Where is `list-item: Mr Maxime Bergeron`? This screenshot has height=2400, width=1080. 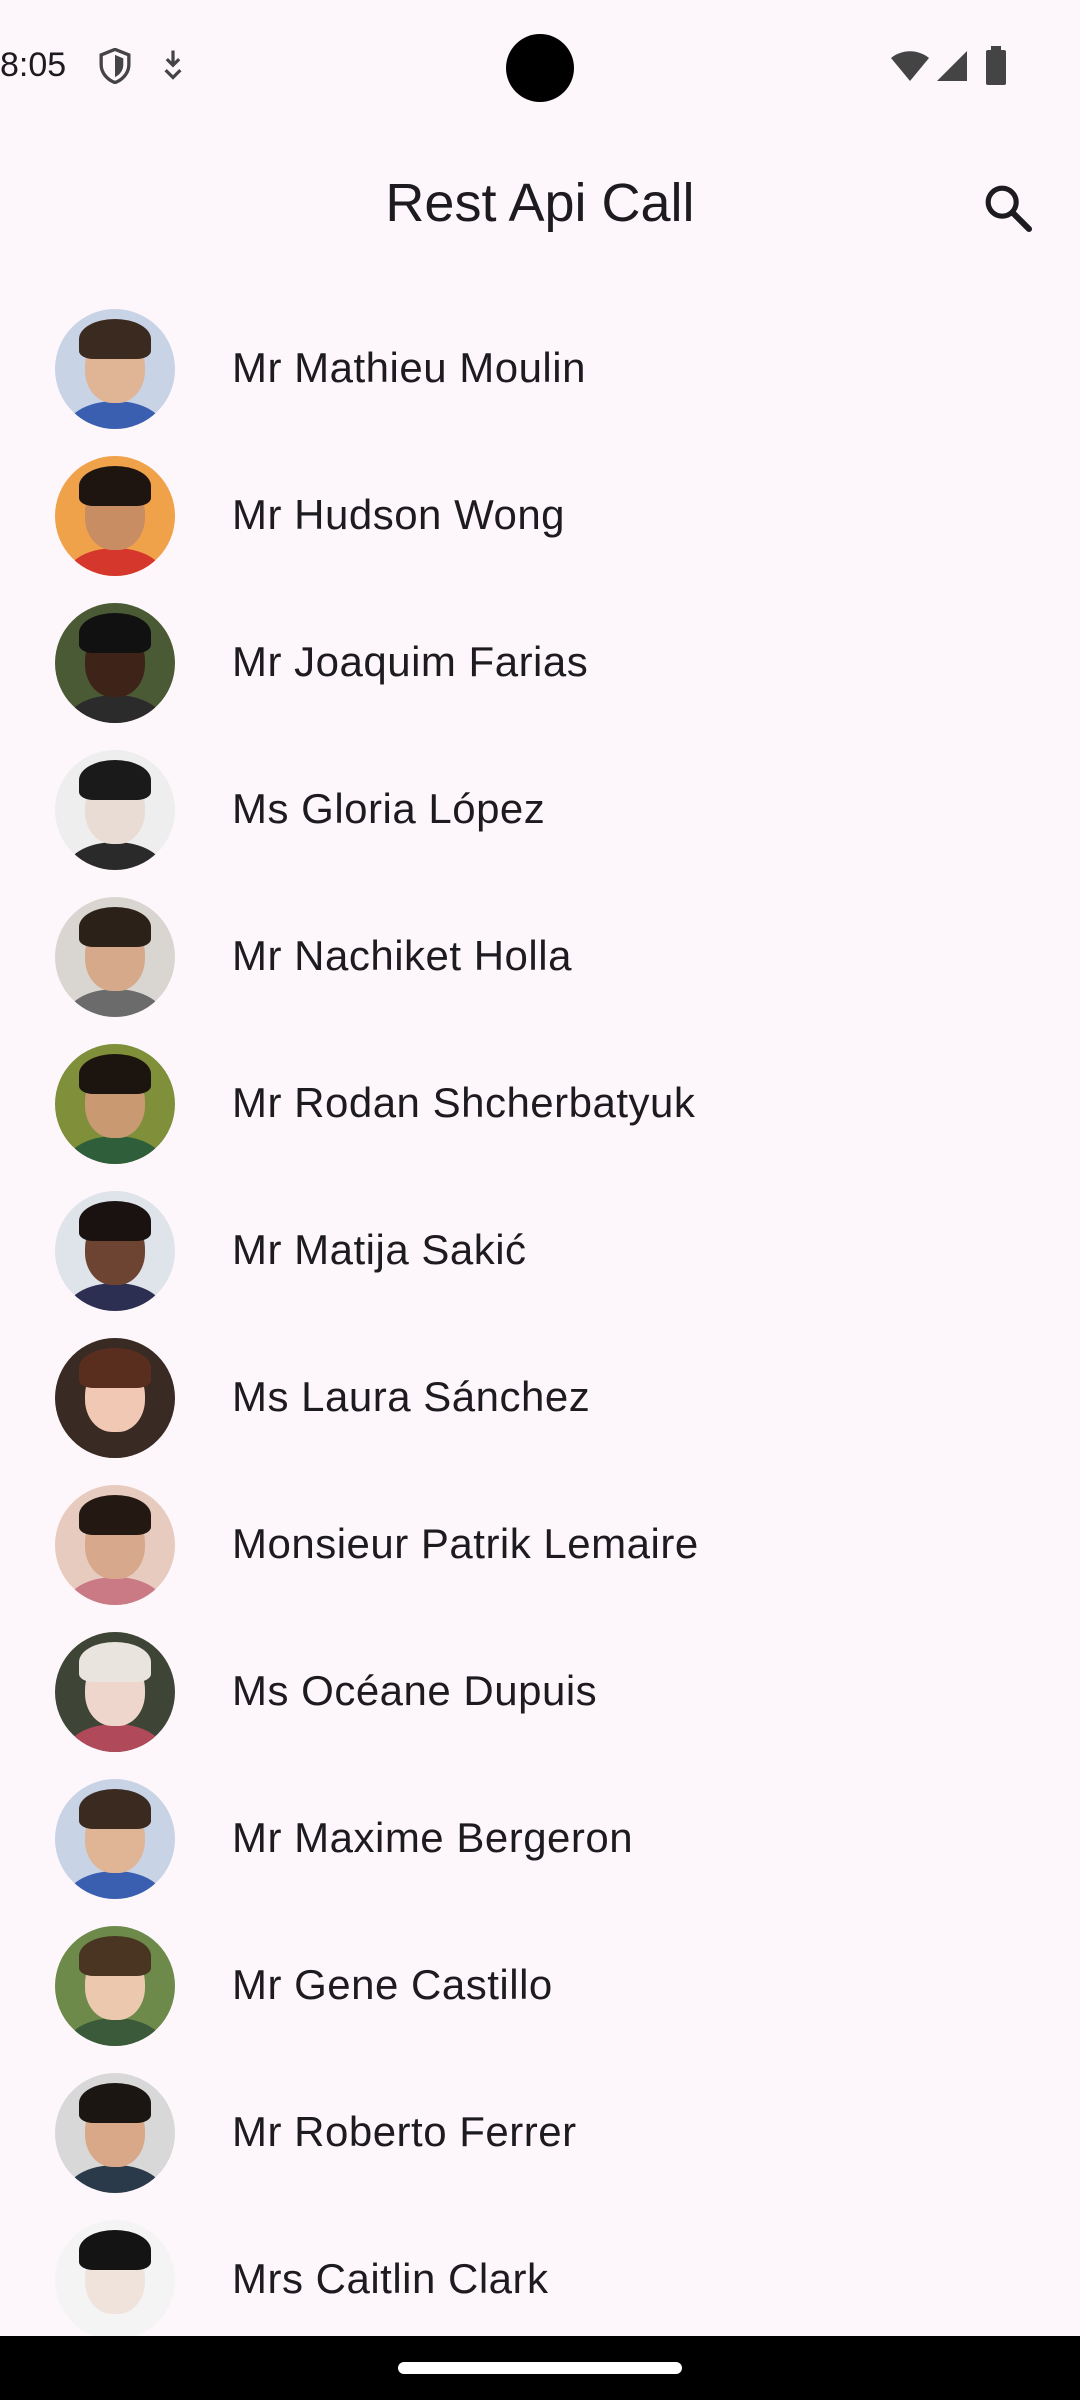 list-item: Mr Maxime Bergeron is located at coordinates (540, 1837).